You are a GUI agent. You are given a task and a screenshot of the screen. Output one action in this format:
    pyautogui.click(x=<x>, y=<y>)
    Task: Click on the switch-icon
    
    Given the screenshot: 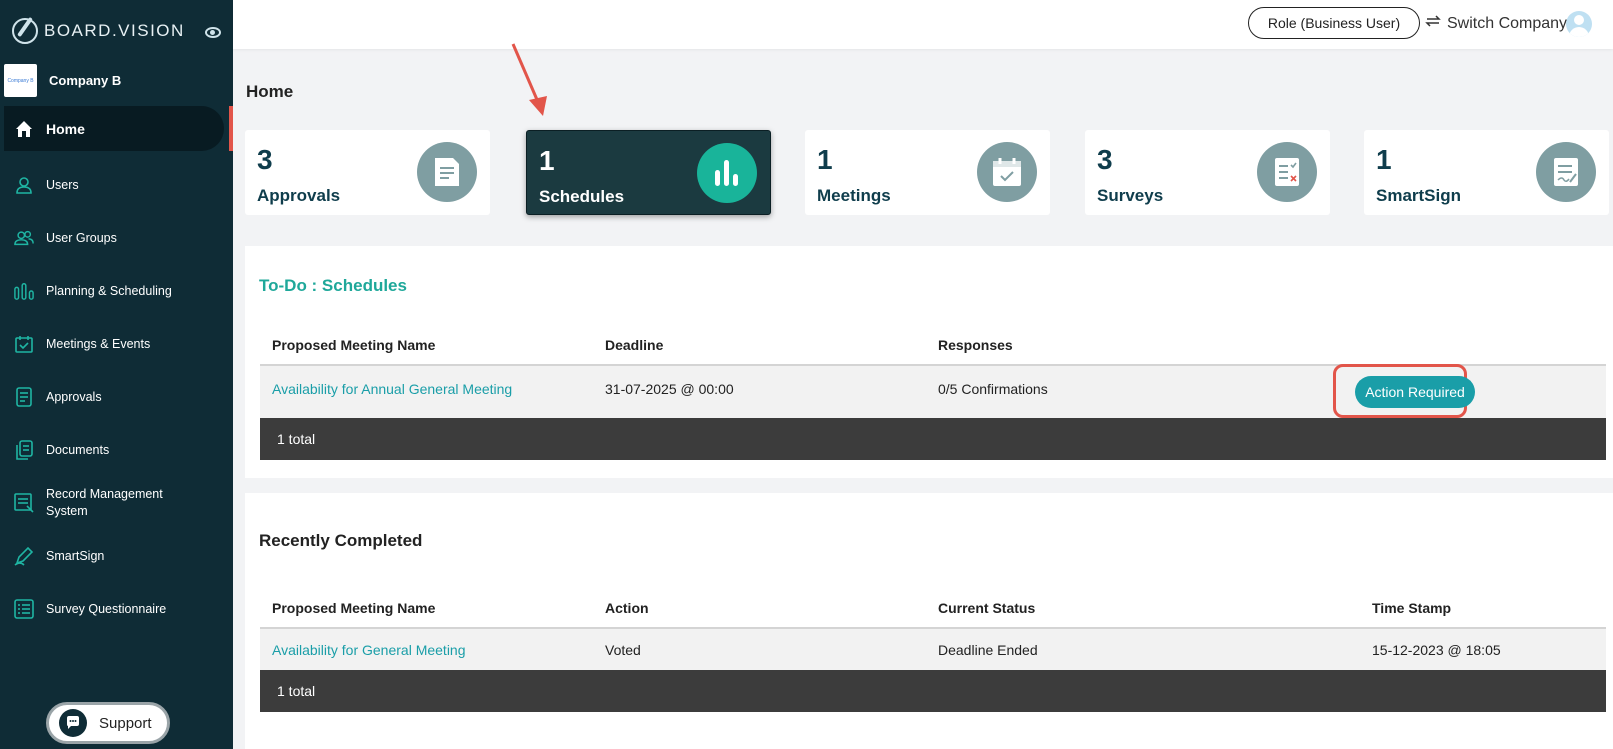 What is the action you would take?
    pyautogui.click(x=1433, y=23)
    